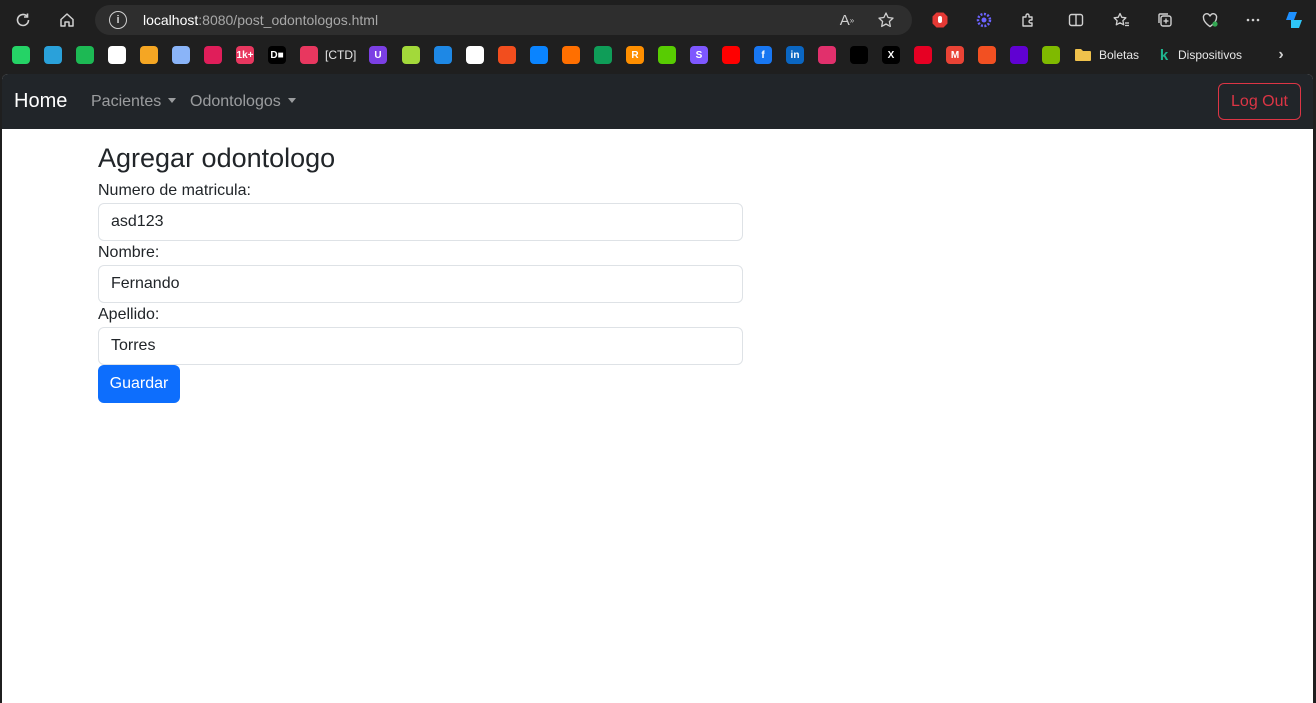  What do you see at coordinates (886, 20) in the screenshot?
I see `favorite-star-icon` at bounding box center [886, 20].